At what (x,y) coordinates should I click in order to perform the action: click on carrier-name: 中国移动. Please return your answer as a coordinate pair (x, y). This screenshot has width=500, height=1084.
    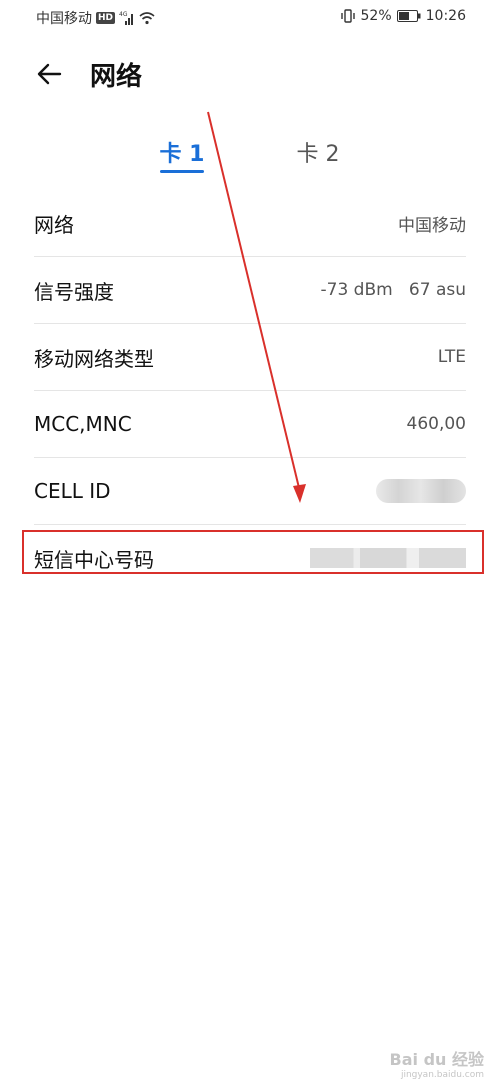
    Looking at the image, I should click on (64, 19).